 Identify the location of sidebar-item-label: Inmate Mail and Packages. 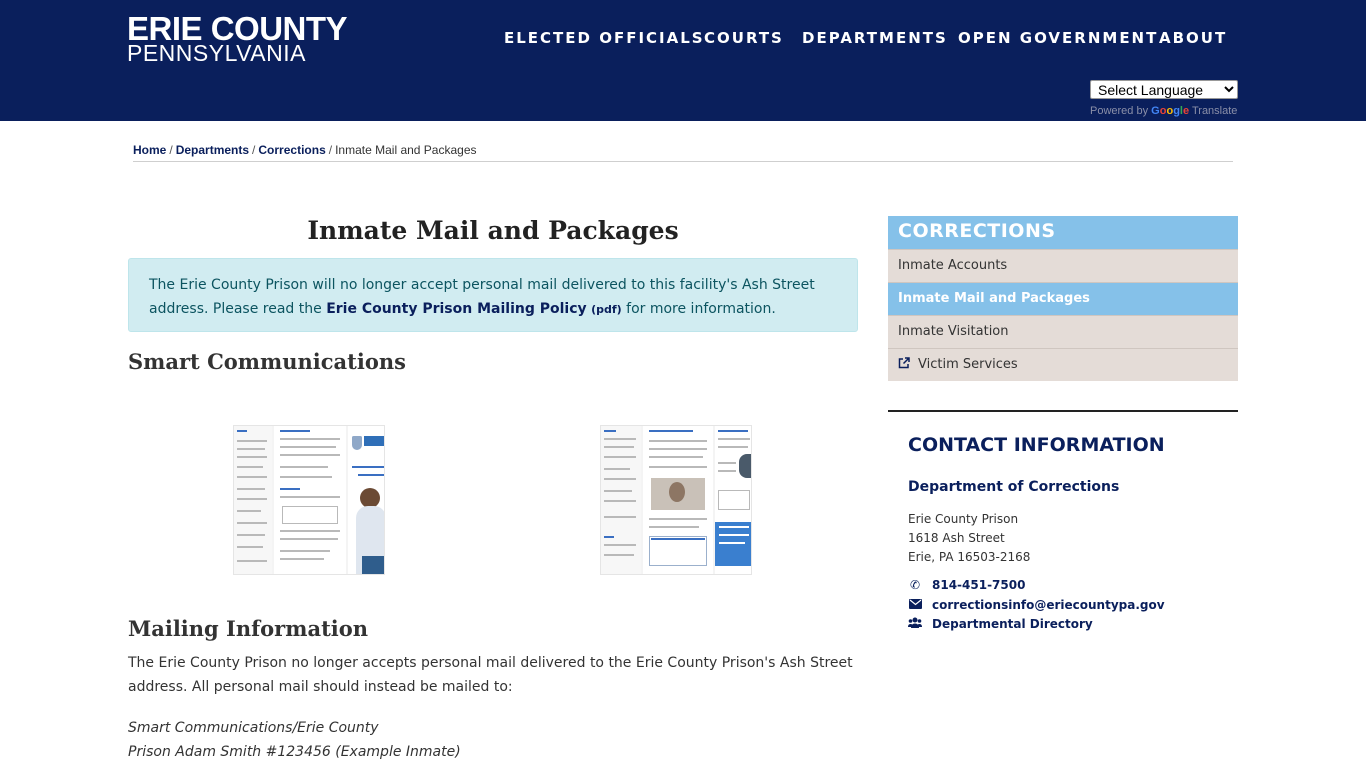
(994, 298).